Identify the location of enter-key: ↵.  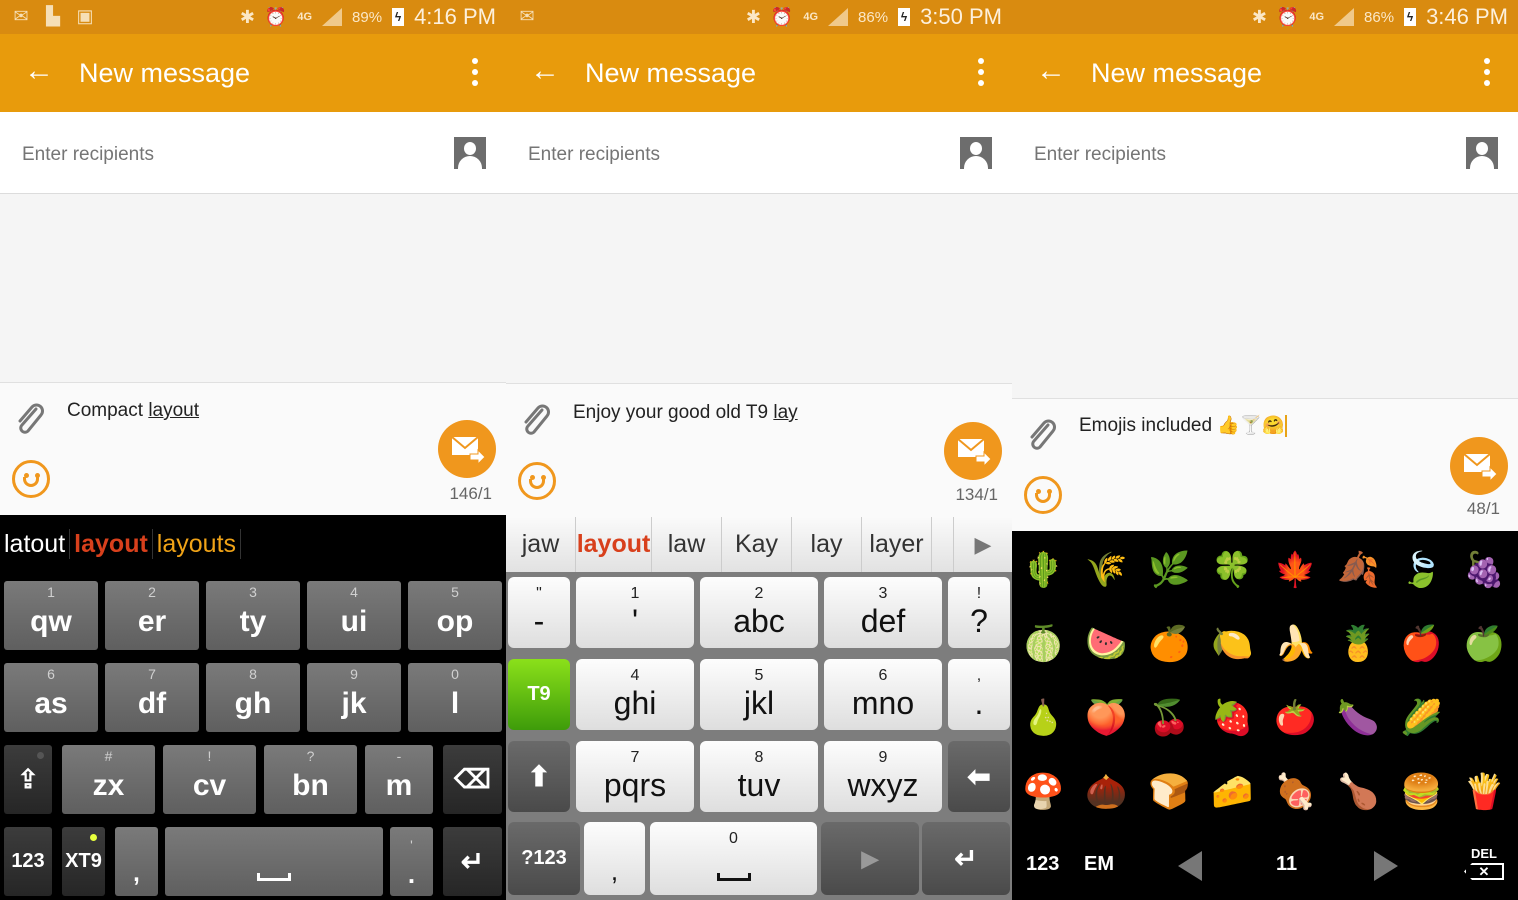
(472, 861).